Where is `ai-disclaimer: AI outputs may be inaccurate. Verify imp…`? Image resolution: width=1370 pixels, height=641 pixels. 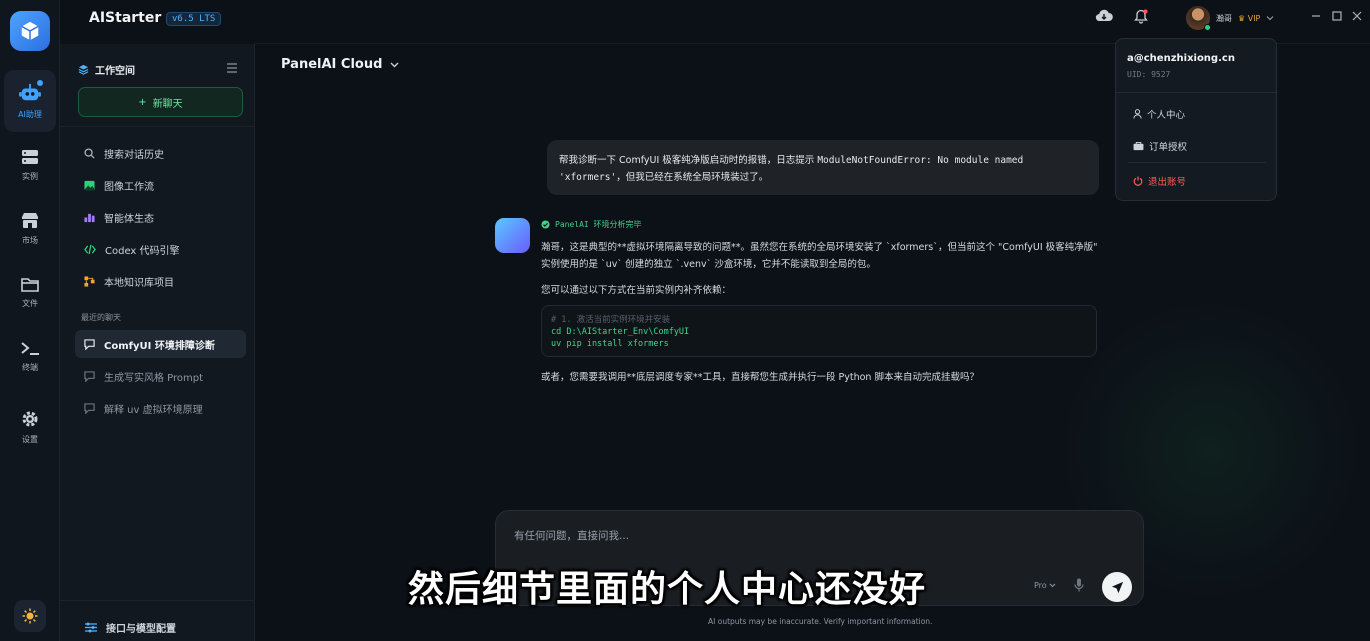 ai-disclaimer: AI outputs may be inaccurate. Verify imp… is located at coordinates (820, 621).